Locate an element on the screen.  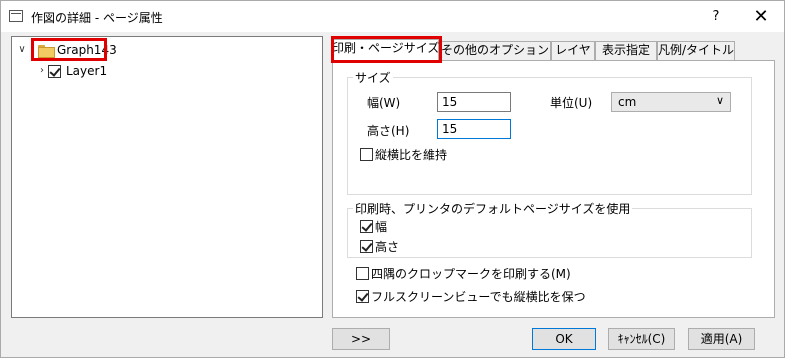
printer-width-label: 幅 is located at coordinates (381, 227).